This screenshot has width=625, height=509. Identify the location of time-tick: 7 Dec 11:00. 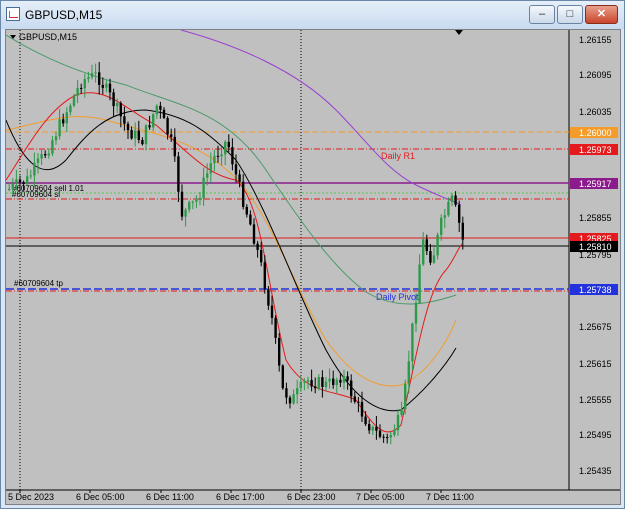
(450, 497).